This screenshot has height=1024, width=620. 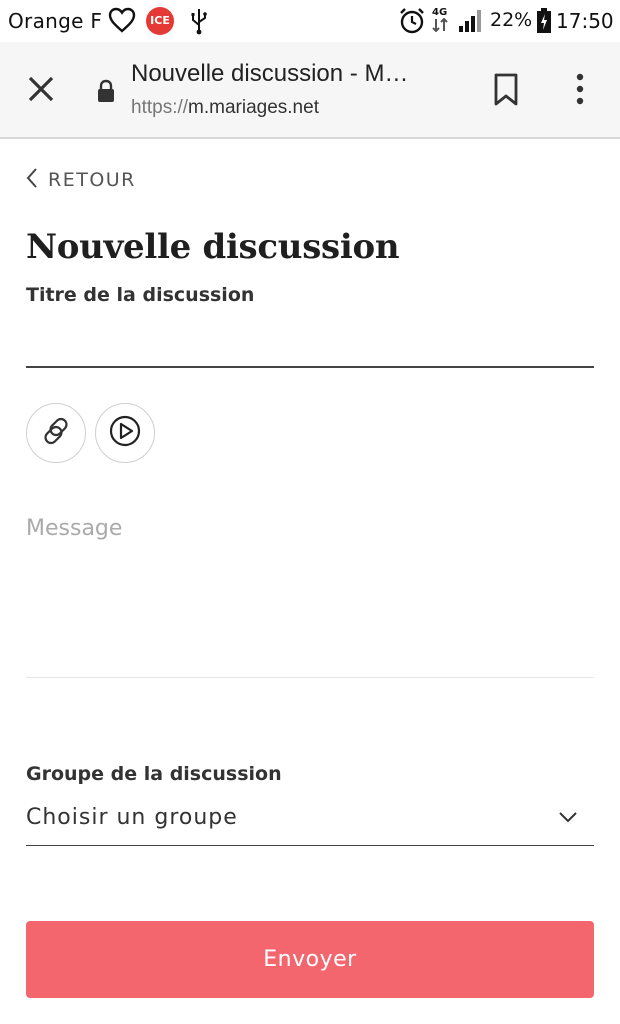 What do you see at coordinates (506, 90) in the screenshot?
I see `bookmark-icon` at bounding box center [506, 90].